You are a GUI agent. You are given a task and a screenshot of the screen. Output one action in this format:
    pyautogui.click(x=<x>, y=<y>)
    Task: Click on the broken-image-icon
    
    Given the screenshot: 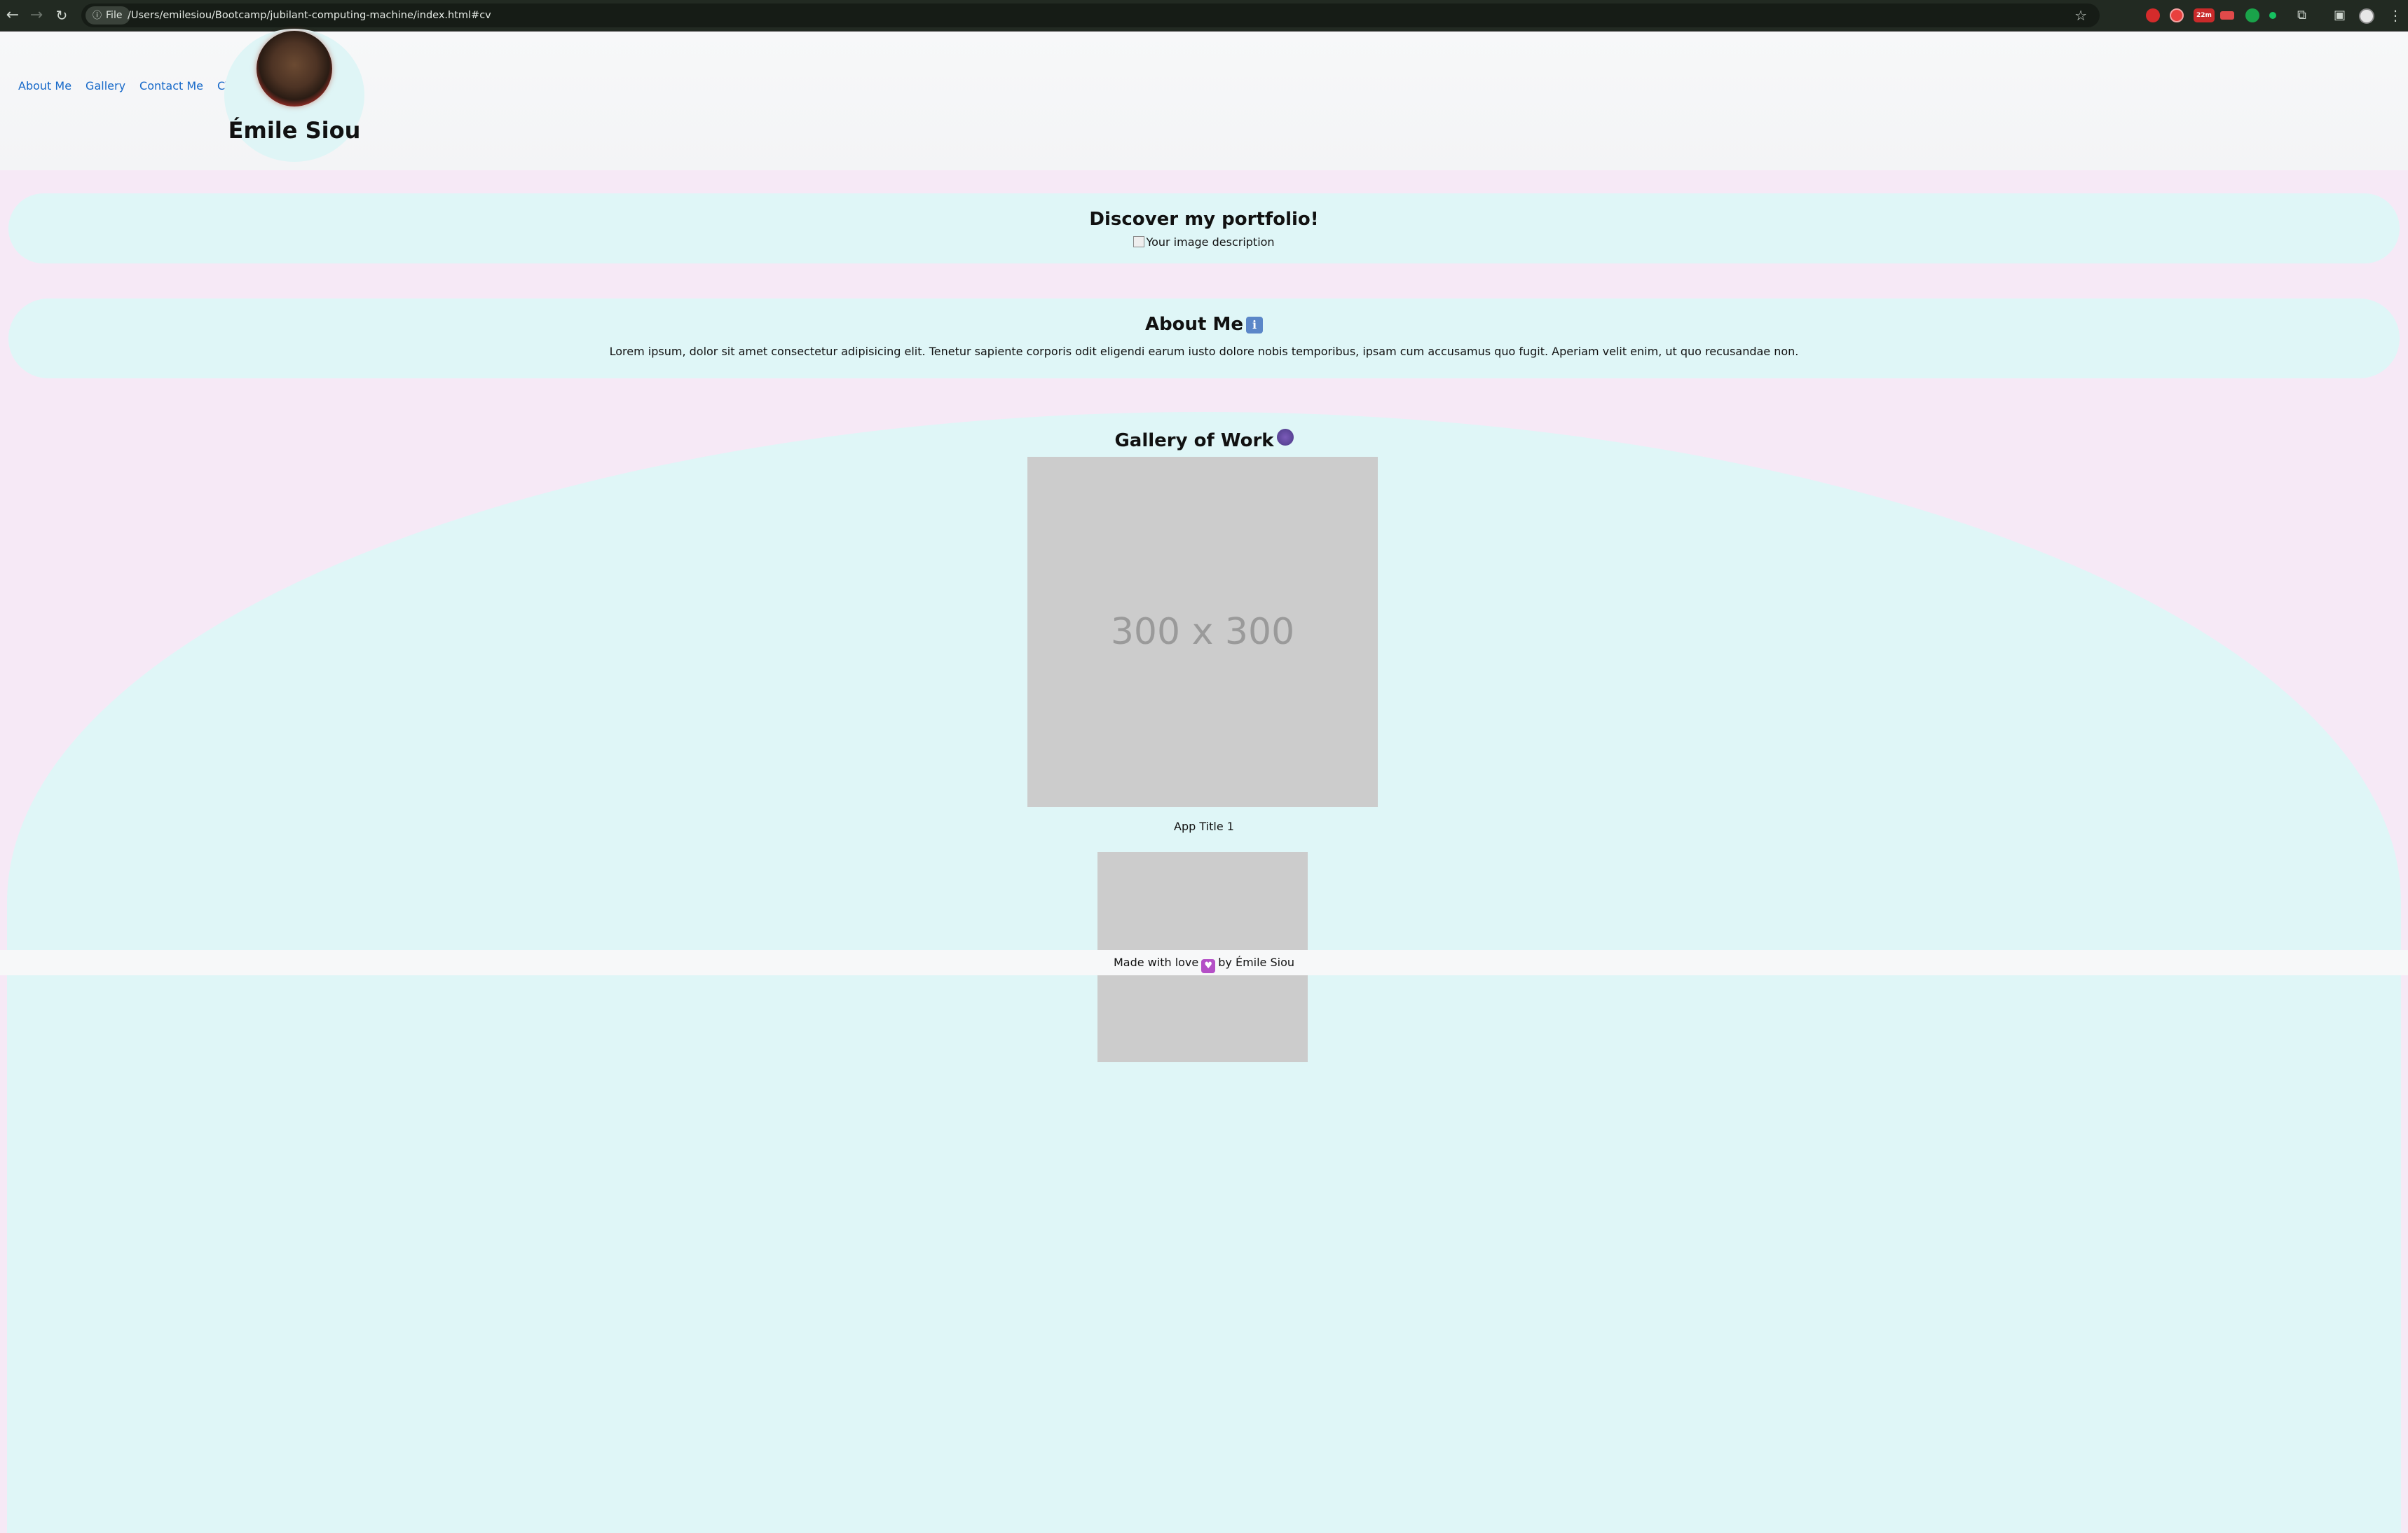 What is the action you would take?
    pyautogui.click(x=1139, y=241)
    